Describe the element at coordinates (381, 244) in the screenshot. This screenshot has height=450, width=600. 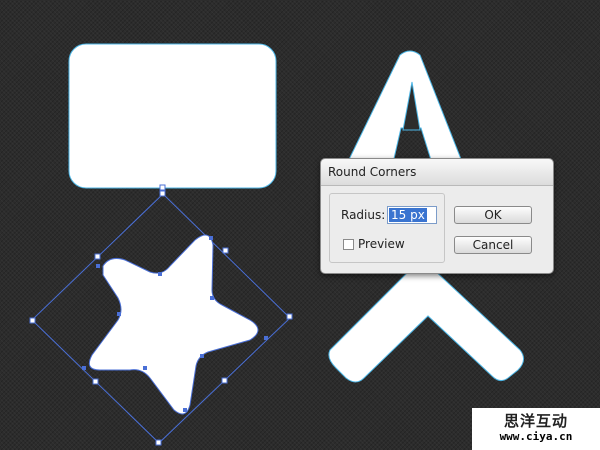
I see `preview-label: Preview` at that location.